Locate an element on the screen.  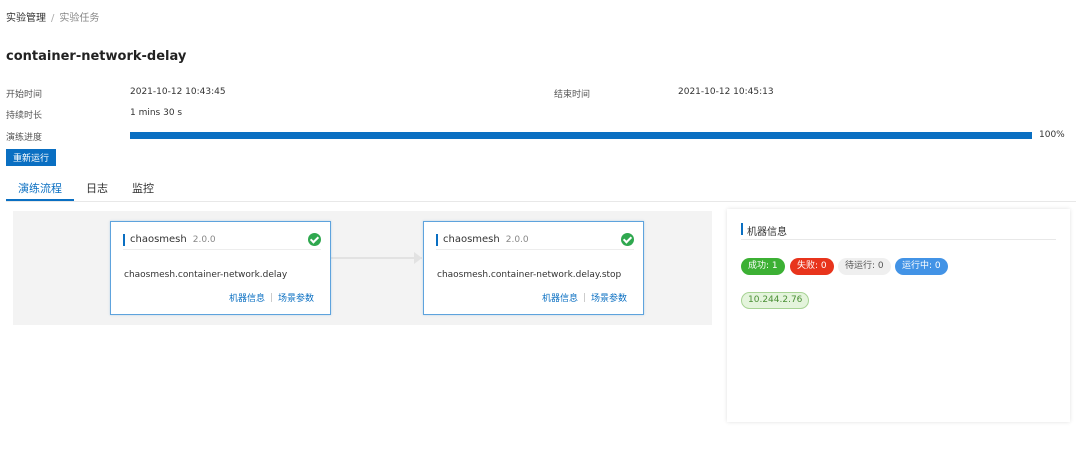
flow-connector-arrow is located at coordinates (418, 258).